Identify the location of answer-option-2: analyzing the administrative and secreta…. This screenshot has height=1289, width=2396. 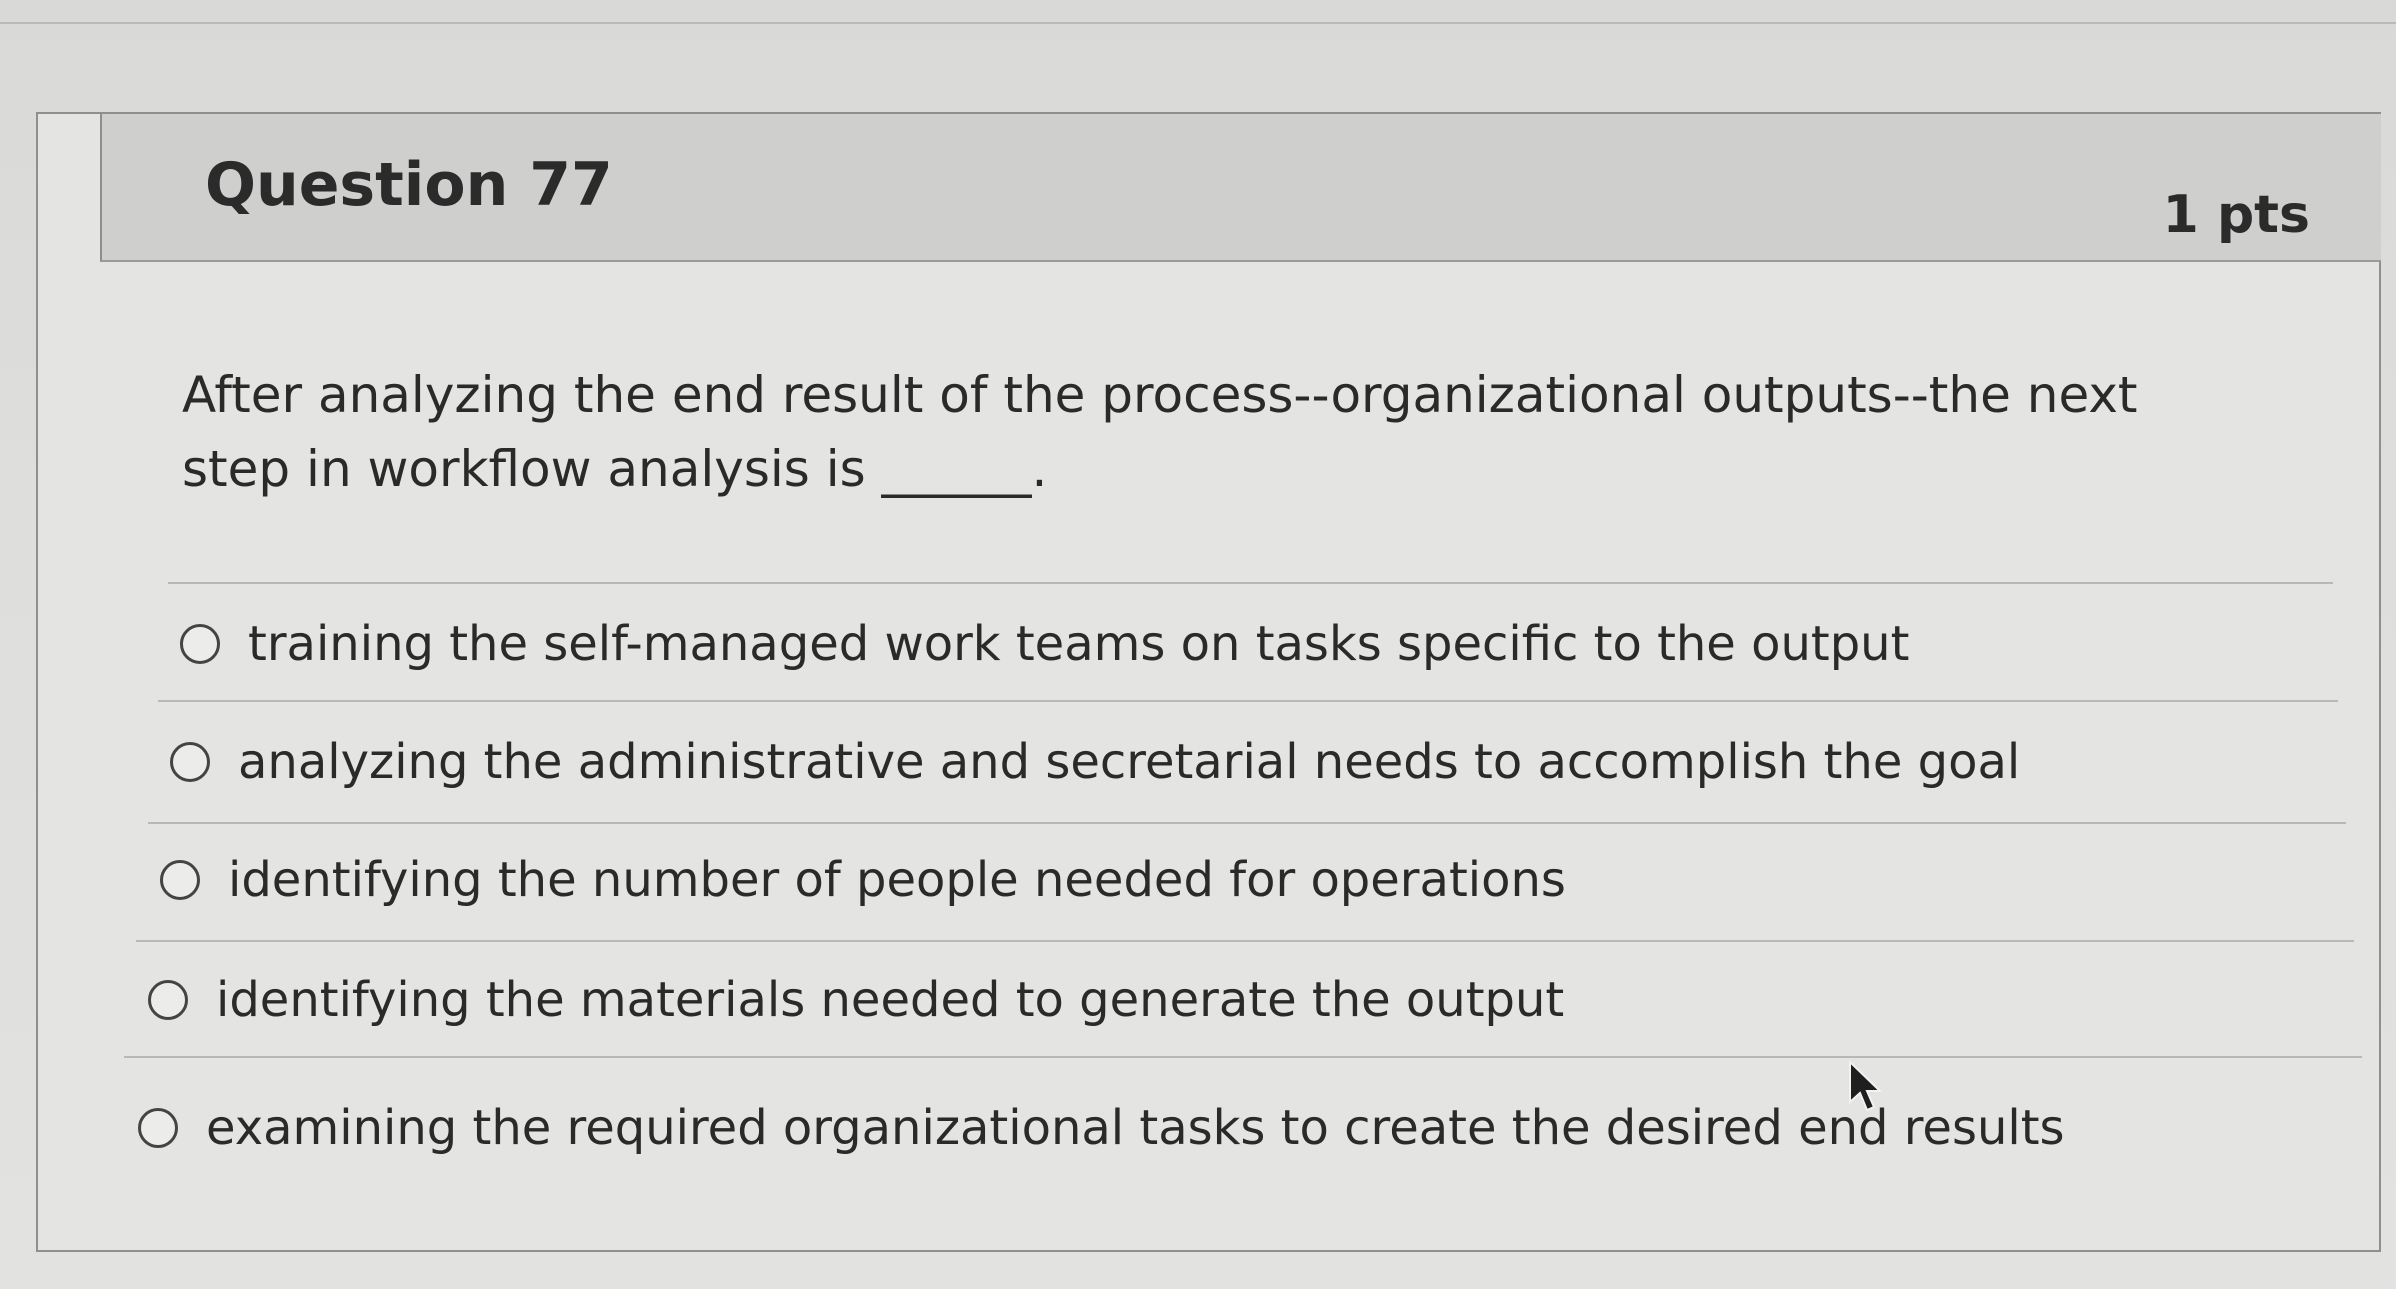
(1095, 762).